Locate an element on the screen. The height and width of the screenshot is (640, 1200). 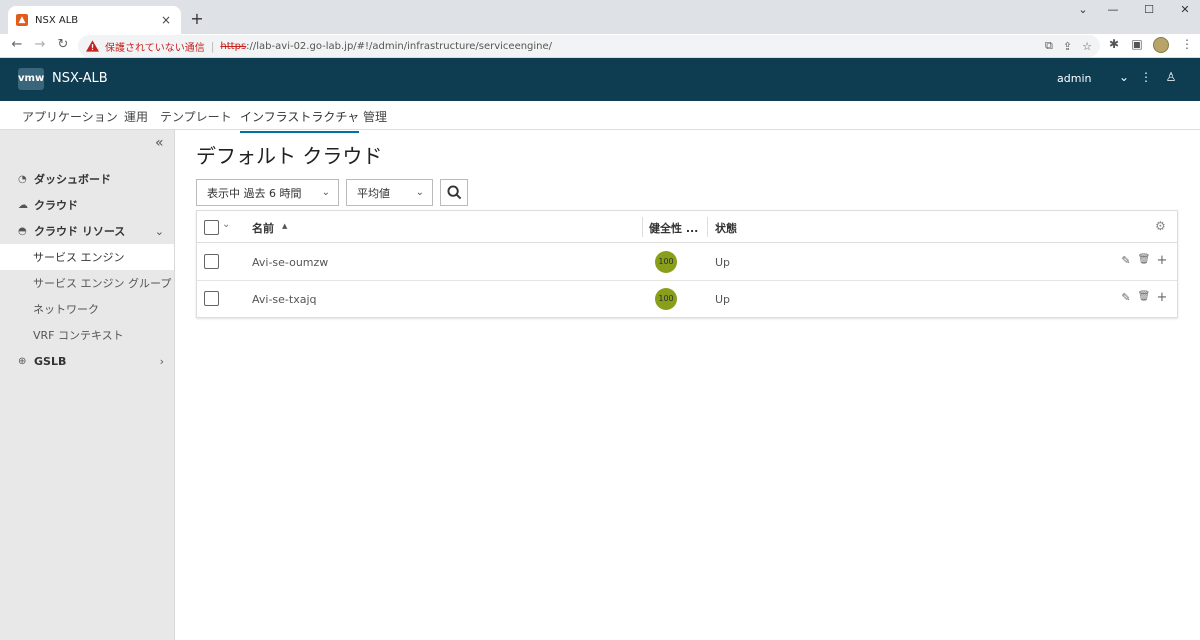
sidebar-item-gslb: ⊕ GSLB › is located at coordinates (87, 361).